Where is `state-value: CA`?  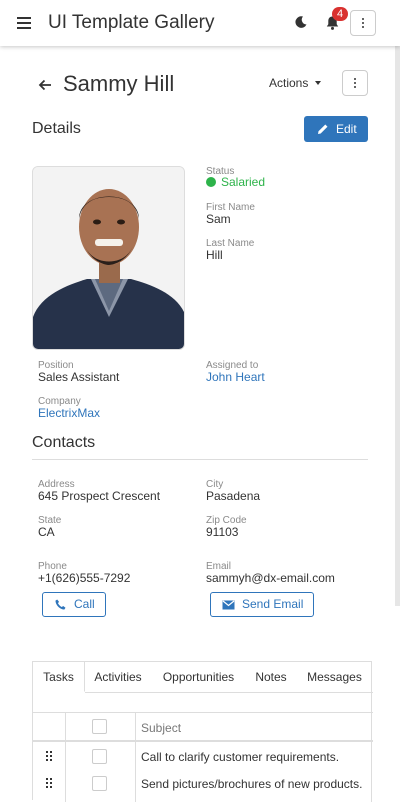
state-value: CA is located at coordinates (46, 532).